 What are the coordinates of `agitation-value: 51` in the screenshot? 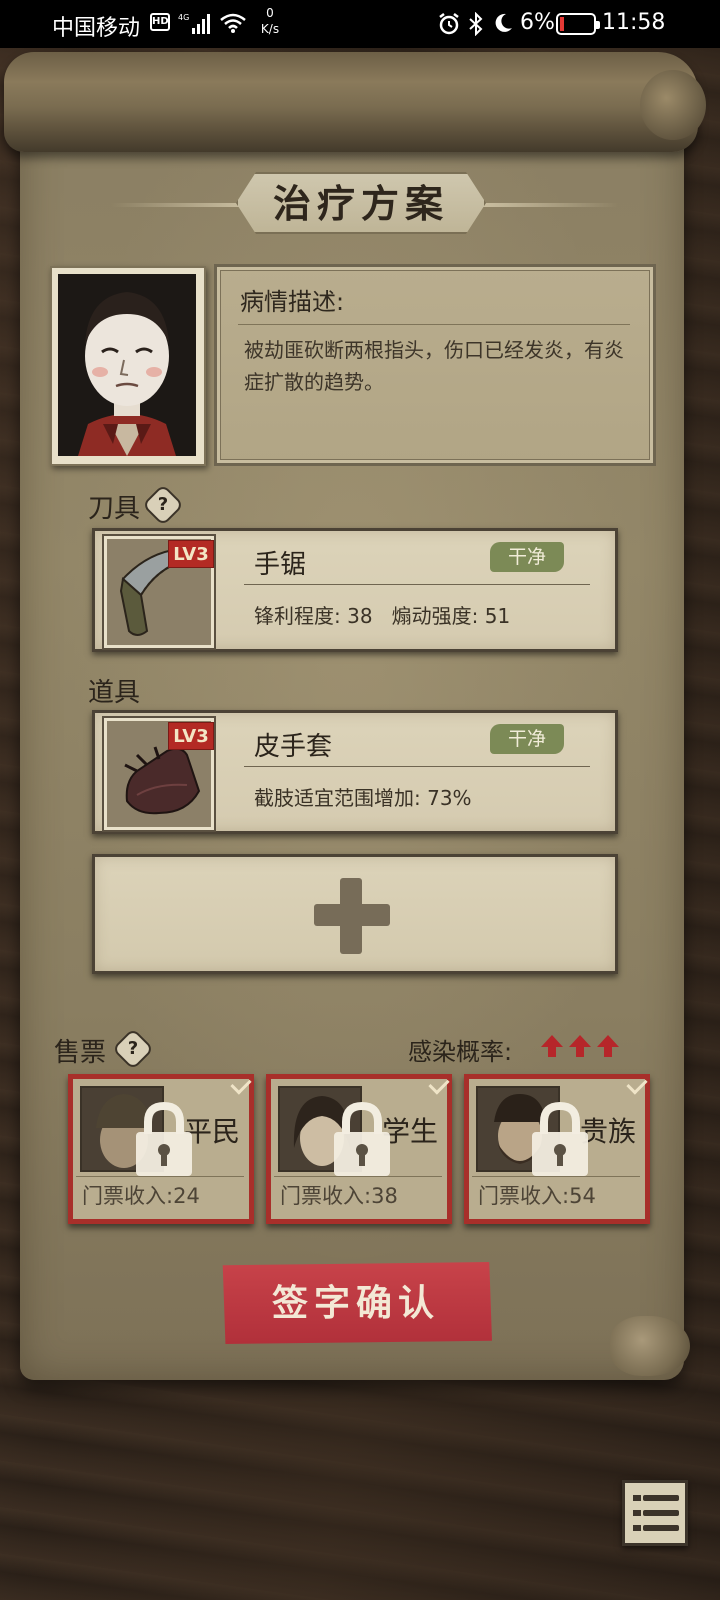 It's located at (497, 616).